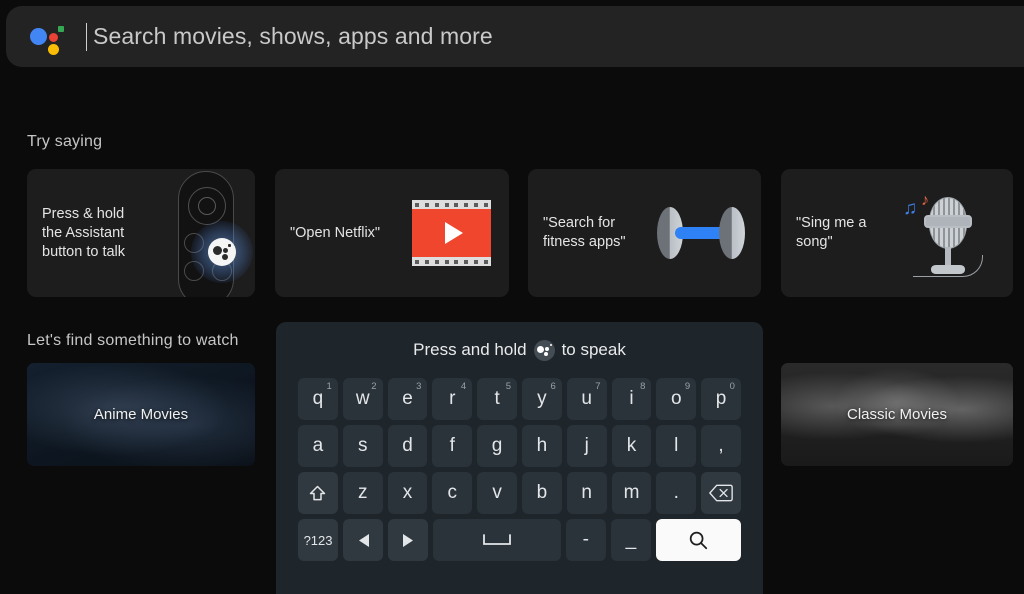 This screenshot has width=1024, height=594. I want to click on key-f: f, so click(452, 446).